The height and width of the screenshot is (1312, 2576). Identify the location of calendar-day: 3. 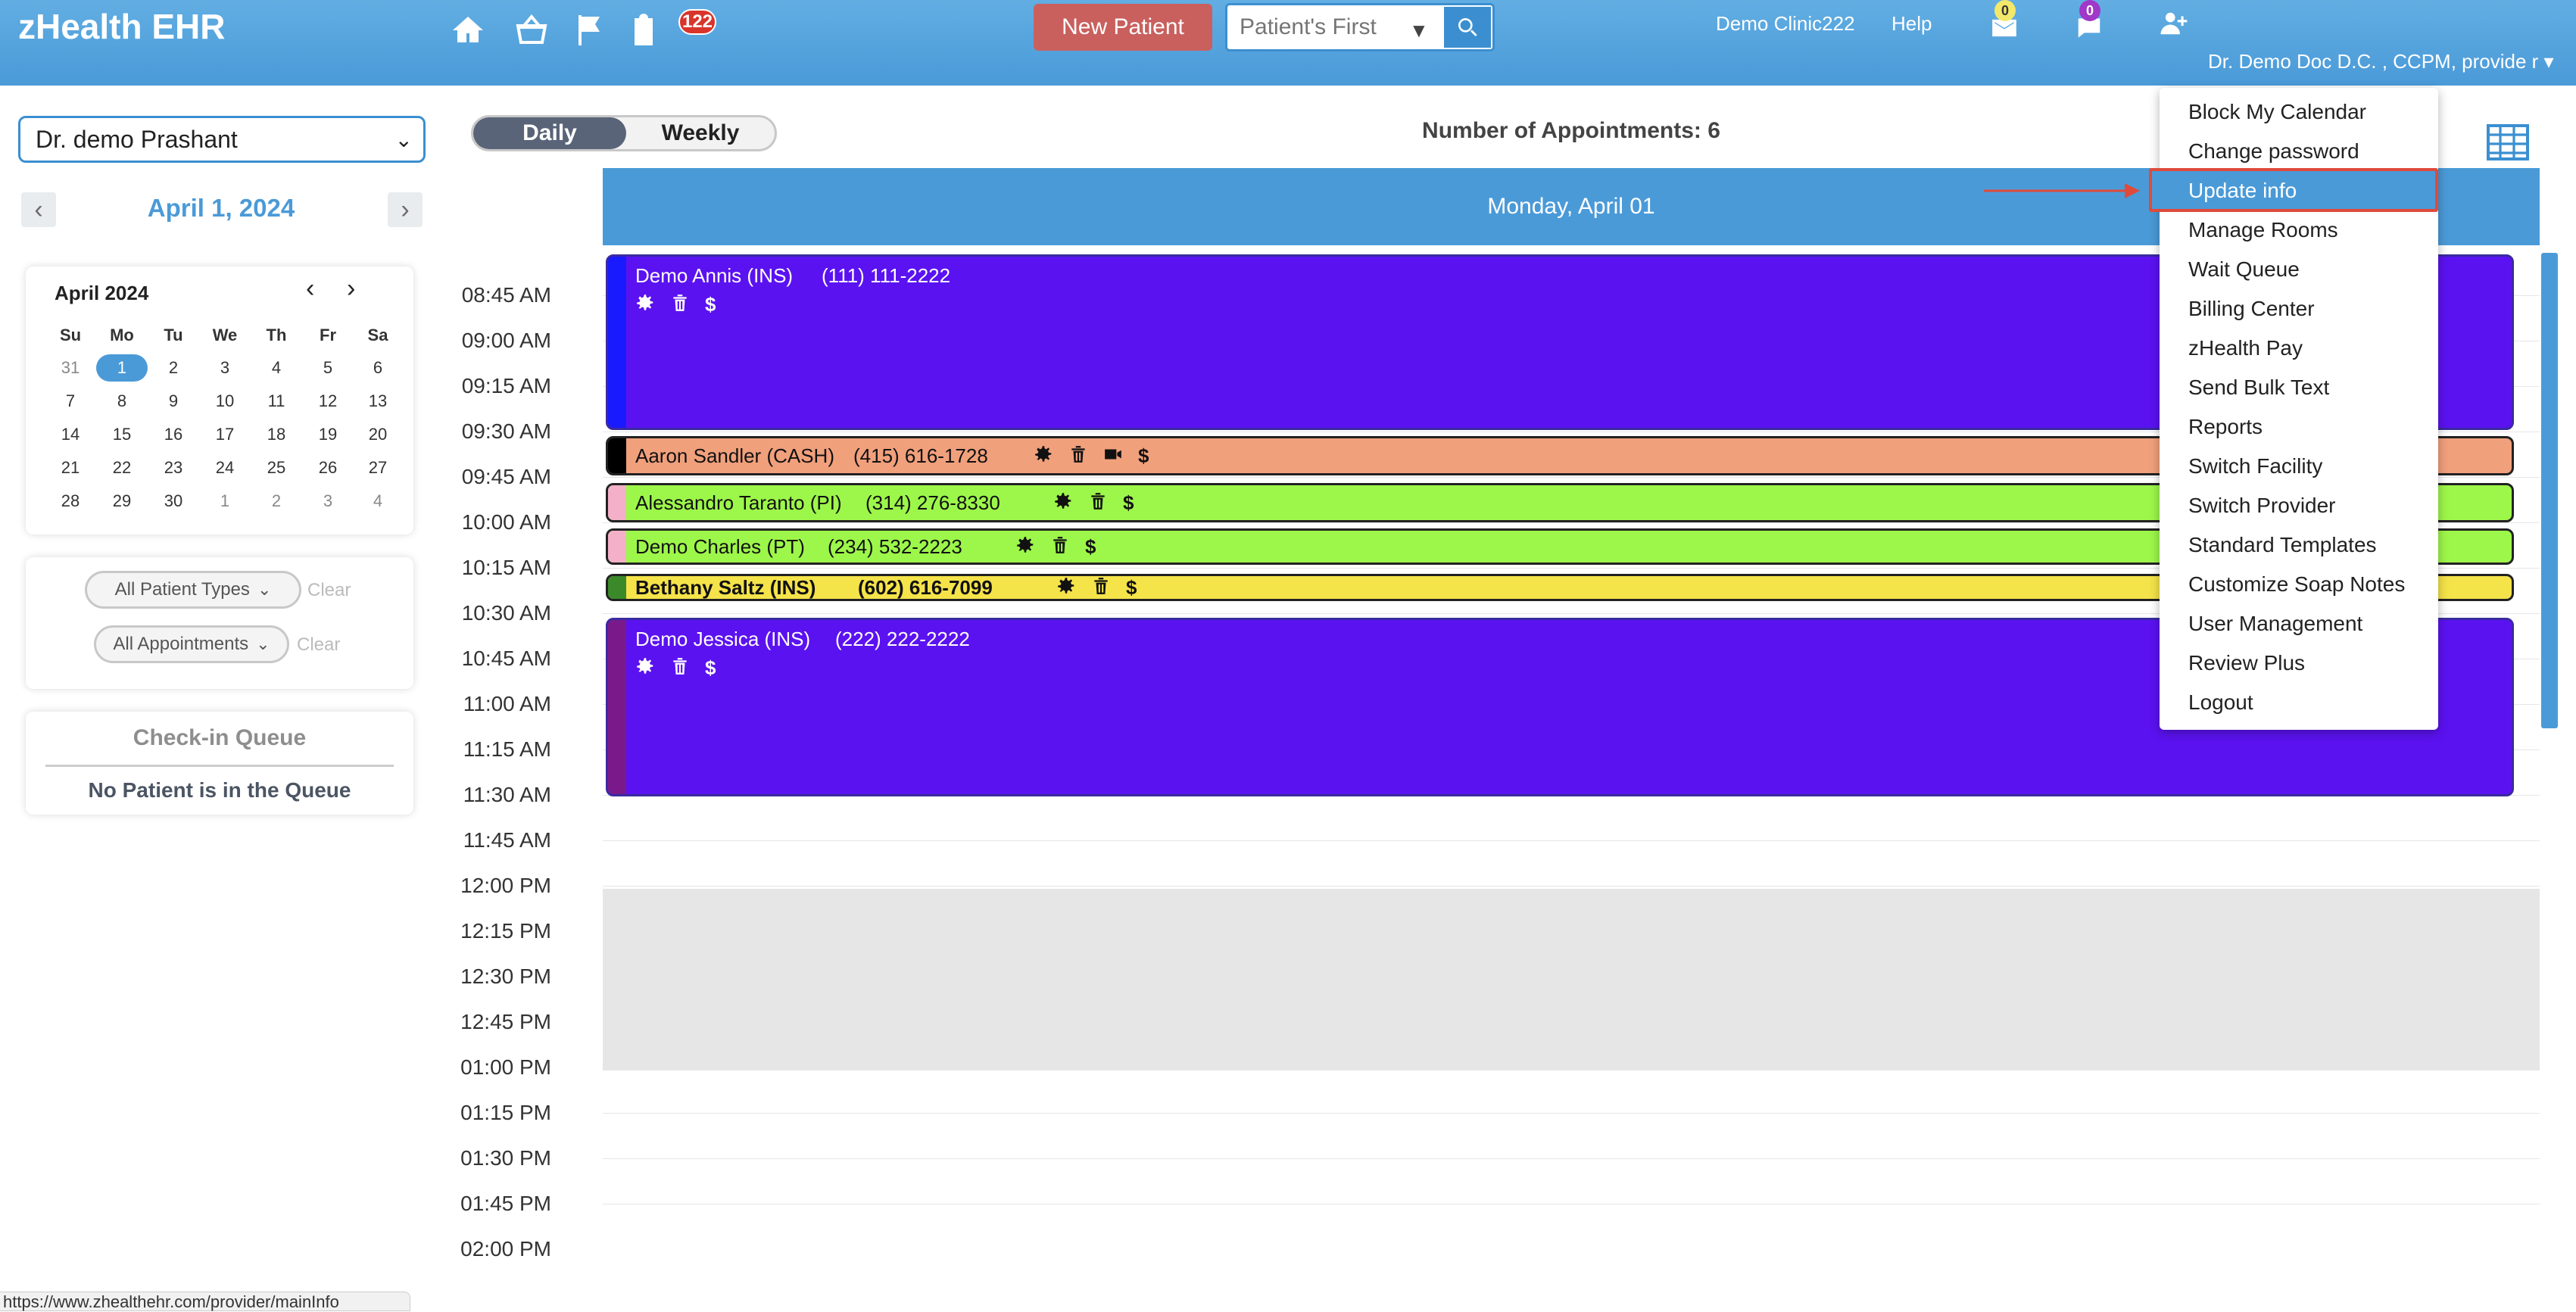
(328, 501).